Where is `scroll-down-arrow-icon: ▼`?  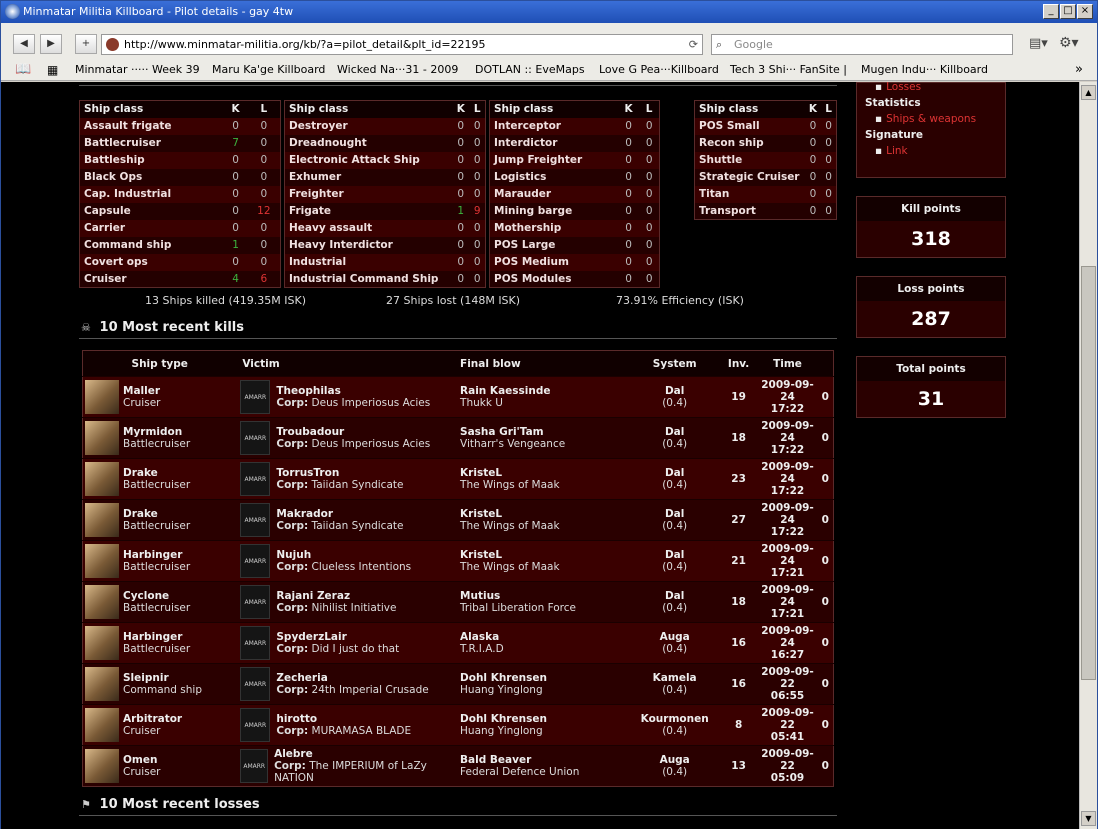 scroll-down-arrow-icon: ▼ is located at coordinates (1088, 818).